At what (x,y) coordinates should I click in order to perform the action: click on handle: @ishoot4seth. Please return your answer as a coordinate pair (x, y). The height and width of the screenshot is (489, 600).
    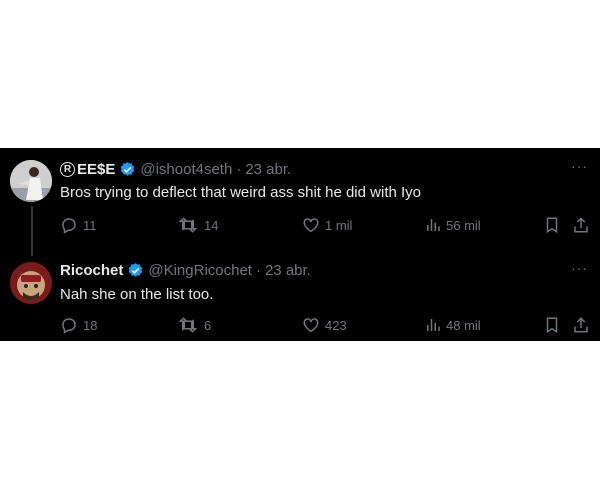
    Looking at the image, I should click on (186, 169).